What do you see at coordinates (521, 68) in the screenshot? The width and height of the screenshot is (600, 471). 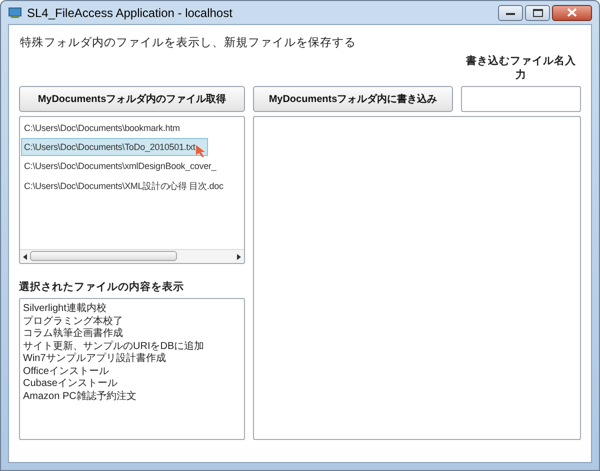 I see `filename-label: 書き込むファイル名入力` at bounding box center [521, 68].